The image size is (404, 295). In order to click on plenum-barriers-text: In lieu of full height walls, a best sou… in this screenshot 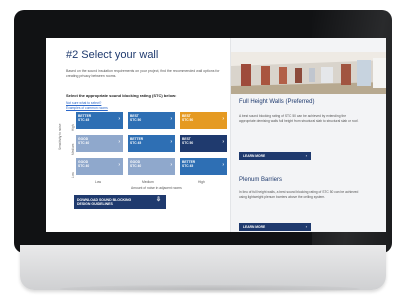, I will do `click(299, 194)`.